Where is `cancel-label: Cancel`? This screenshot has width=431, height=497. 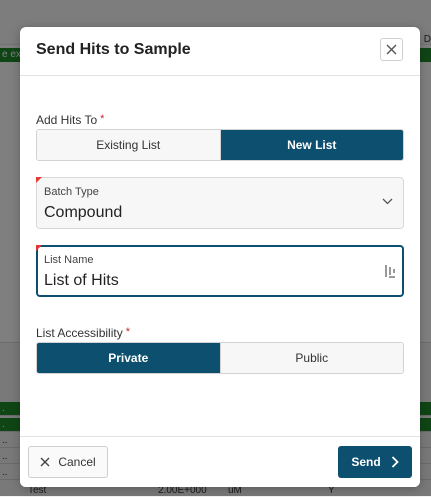 cancel-label: Cancel is located at coordinates (77, 462).